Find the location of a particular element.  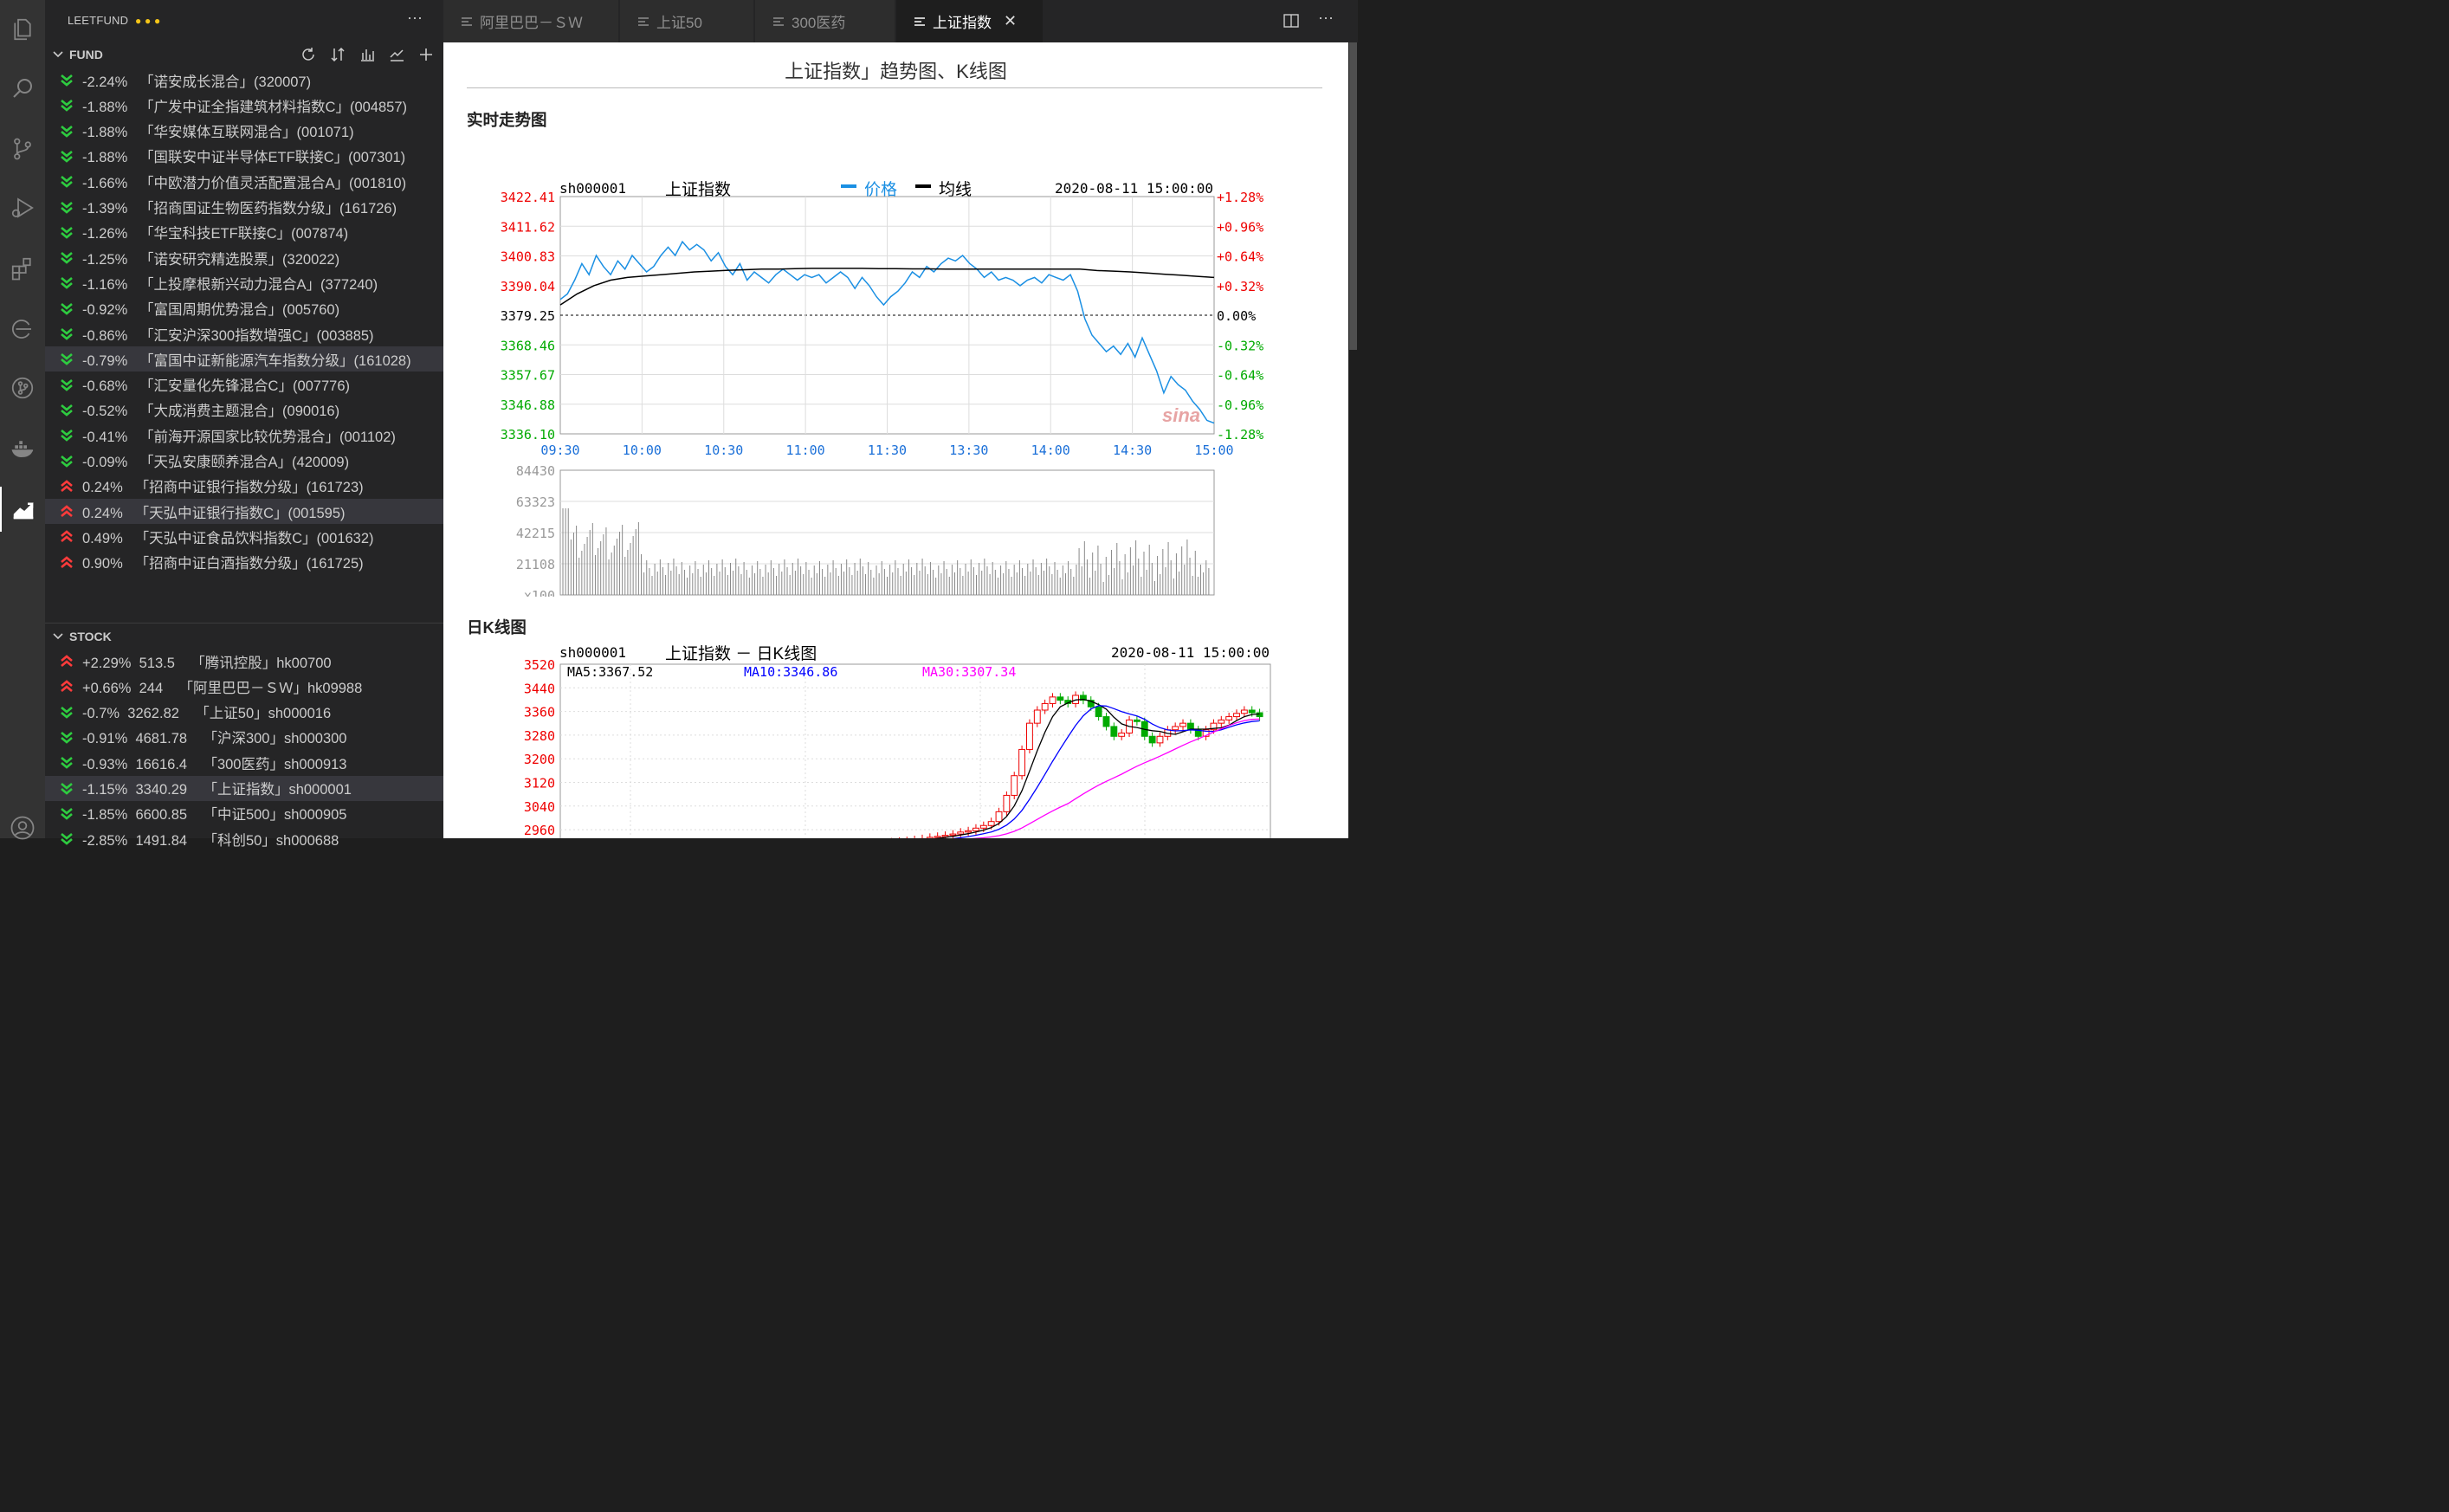

fund-name: 「前海开源国家比较优势混合」(001102) is located at coordinates (267, 437).